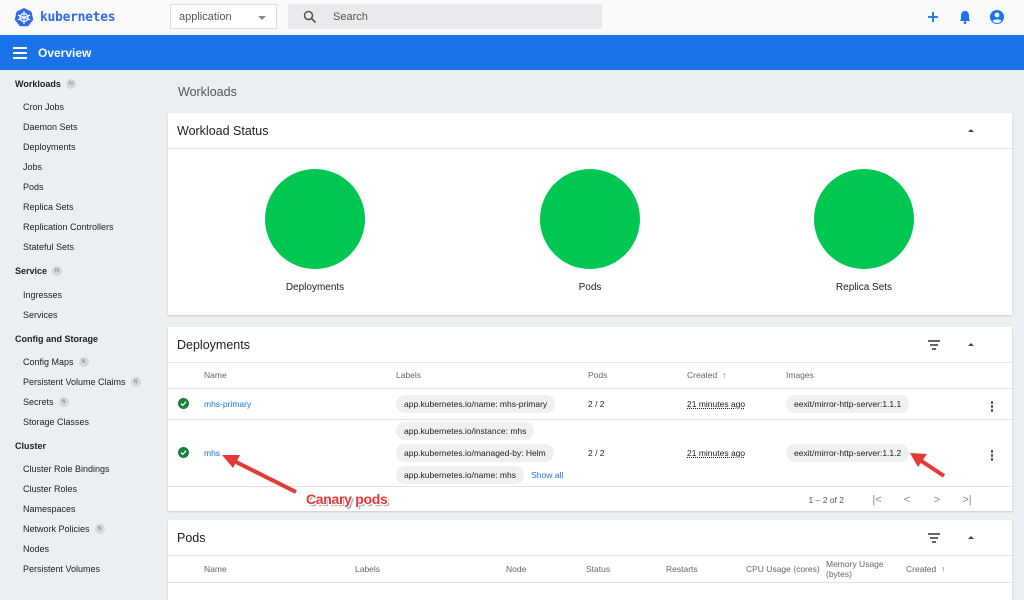 This screenshot has height=600, width=1024. I want to click on column-header-labels: Labels, so click(430, 569).